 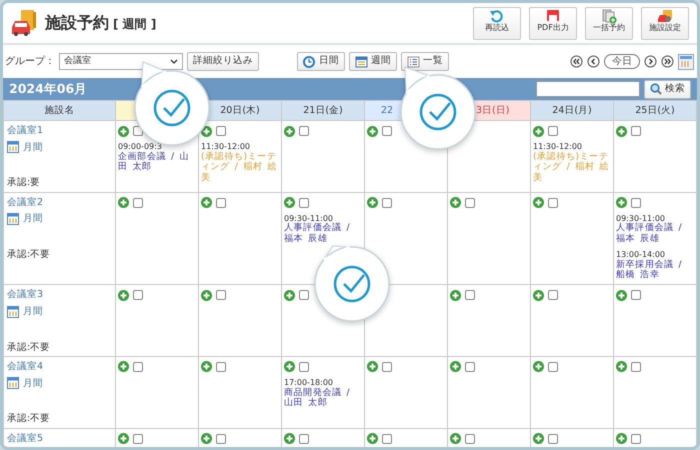 I want to click on search-button: 検索, so click(x=667, y=89).